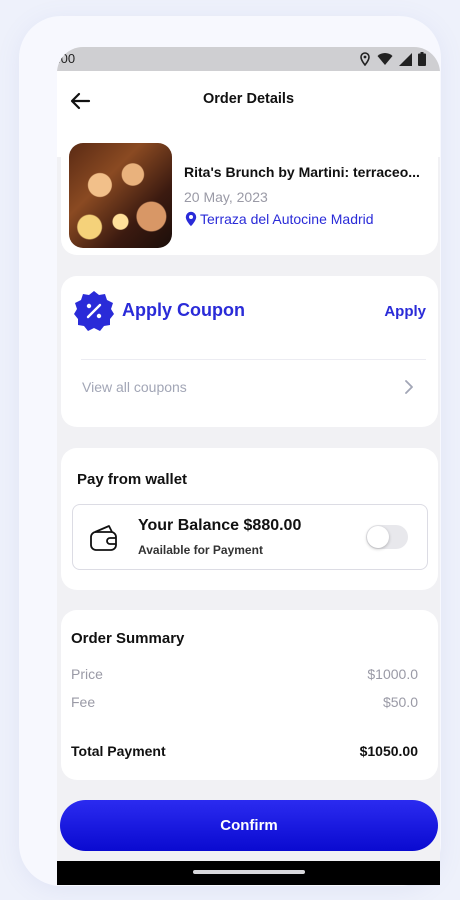 This screenshot has width=460, height=900. I want to click on view-all-coupons-link: View all coupons, so click(134, 387).